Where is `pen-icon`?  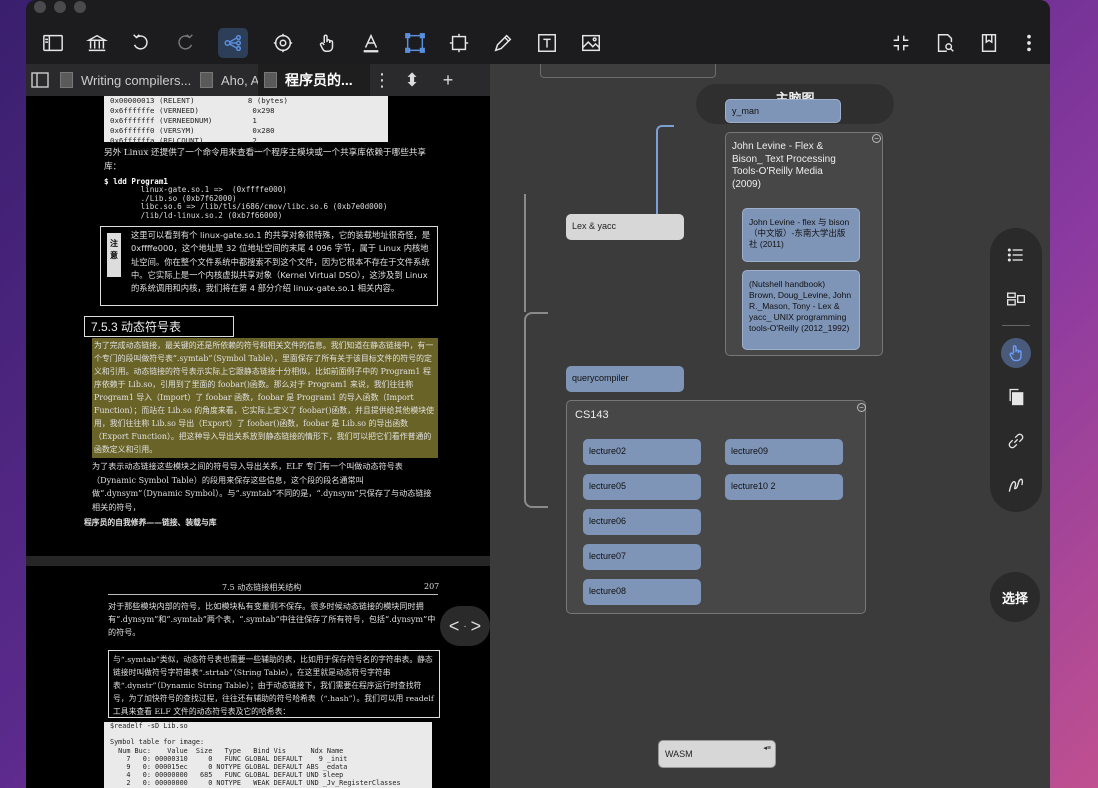 pen-icon is located at coordinates (503, 43).